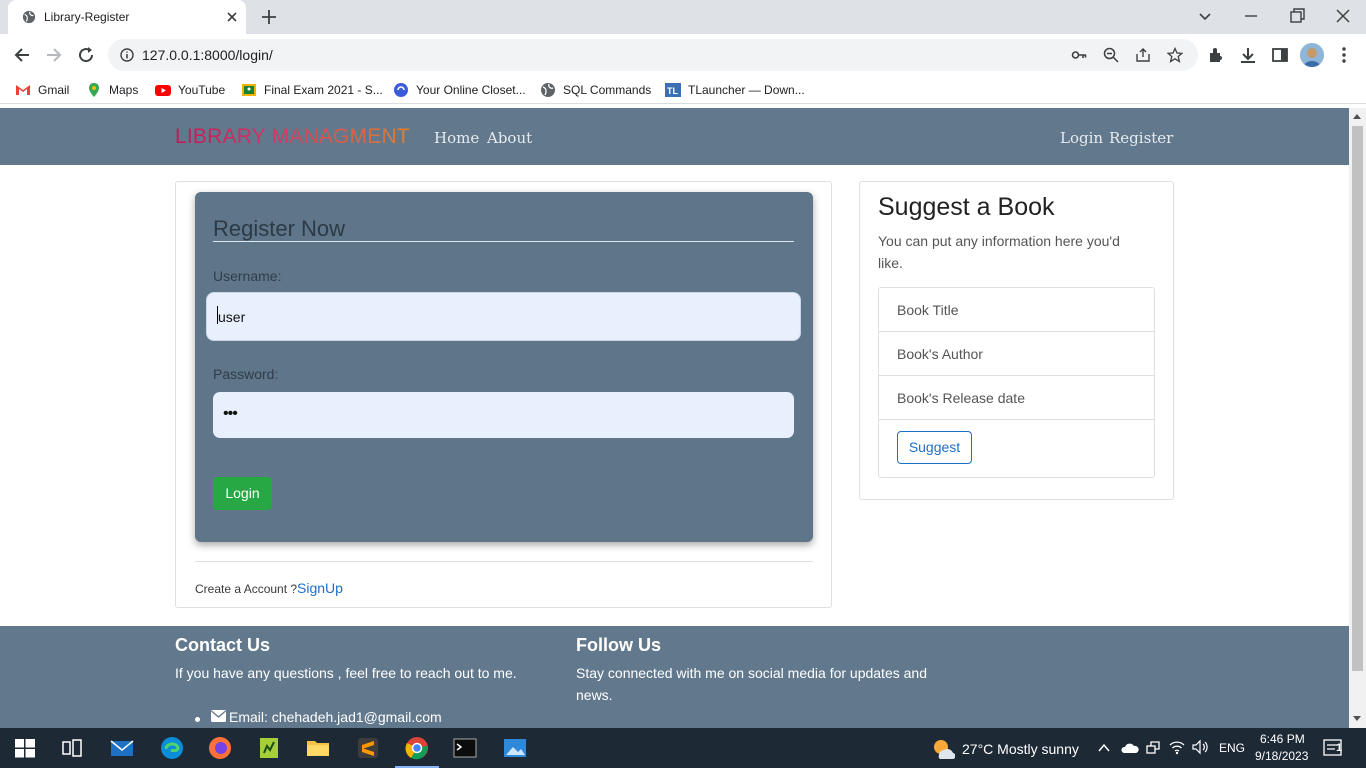 Image resolution: width=1366 pixels, height=768 pixels. Describe the element at coordinates (1141, 138) in the screenshot. I see `nav-register-link: Register` at that location.